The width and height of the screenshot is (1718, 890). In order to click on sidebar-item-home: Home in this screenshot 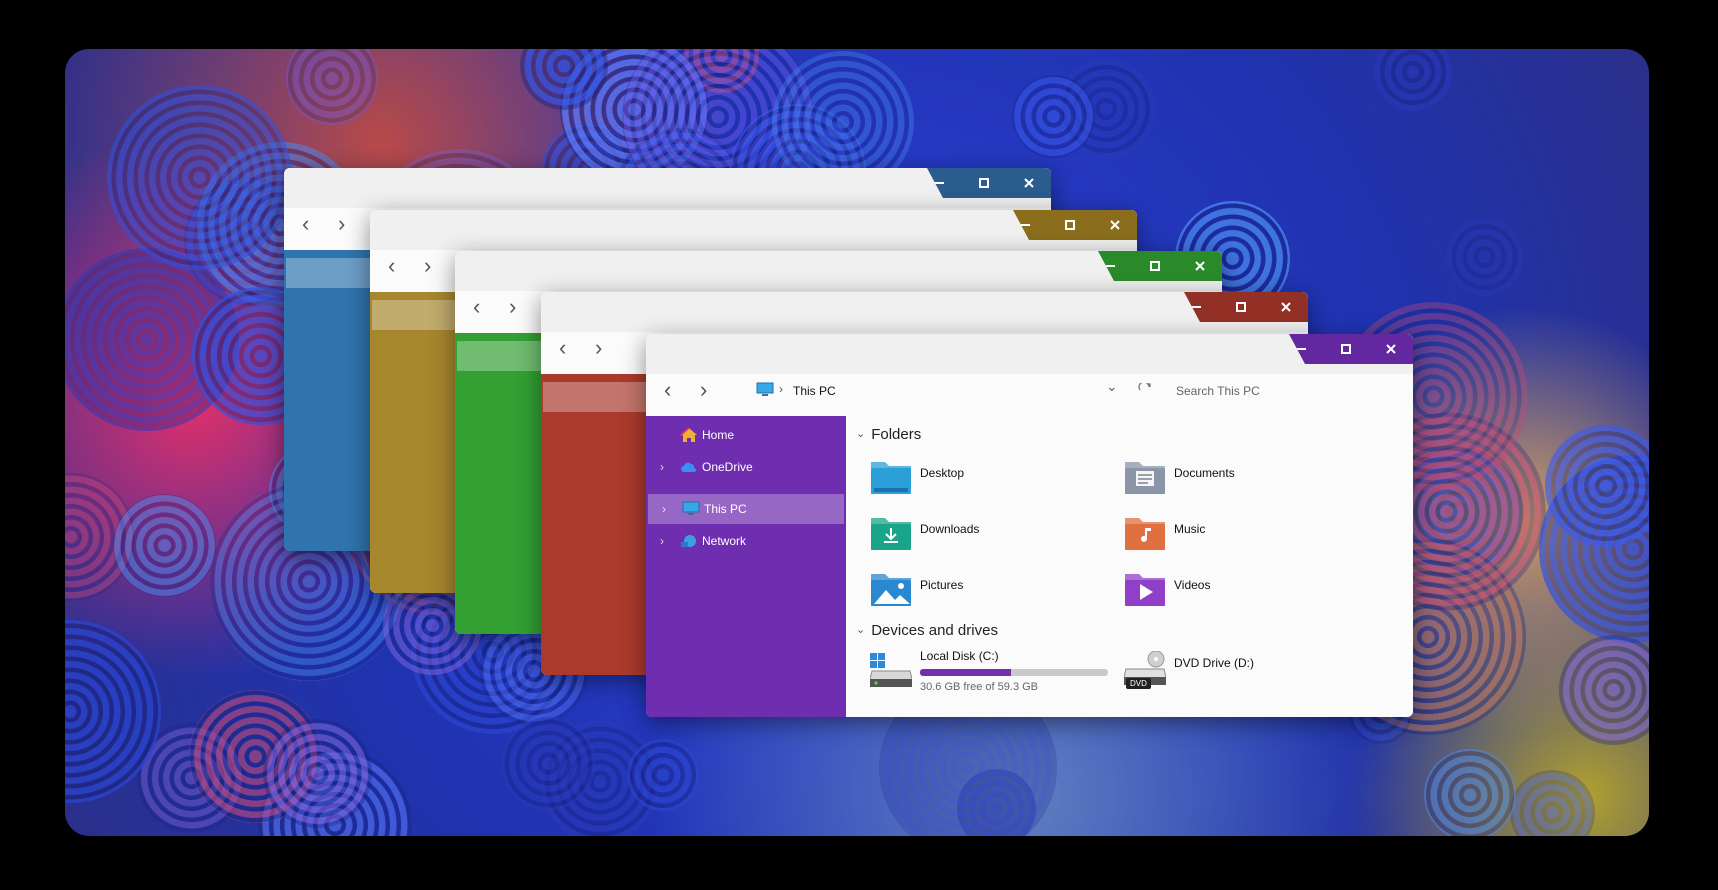, I will do `click(746, 435)`.